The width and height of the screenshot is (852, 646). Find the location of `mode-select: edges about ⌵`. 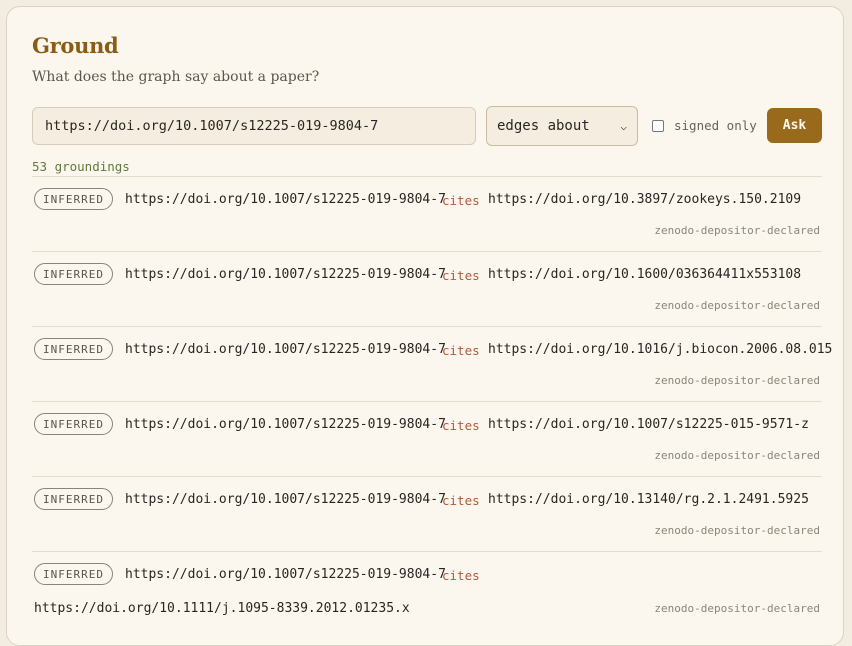

mode-select: edges about ⌵ is located at coordinates (562, 126).